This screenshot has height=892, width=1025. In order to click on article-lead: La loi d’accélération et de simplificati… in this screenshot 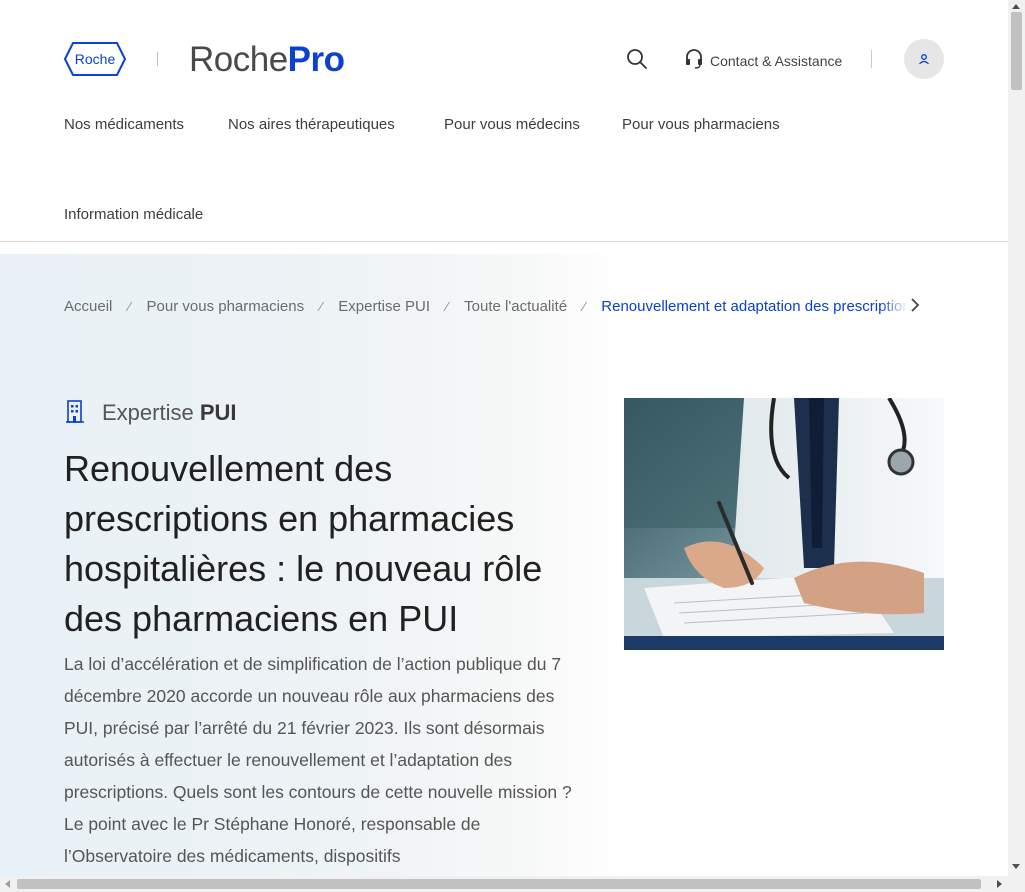, I will do `click(318, 760)`.